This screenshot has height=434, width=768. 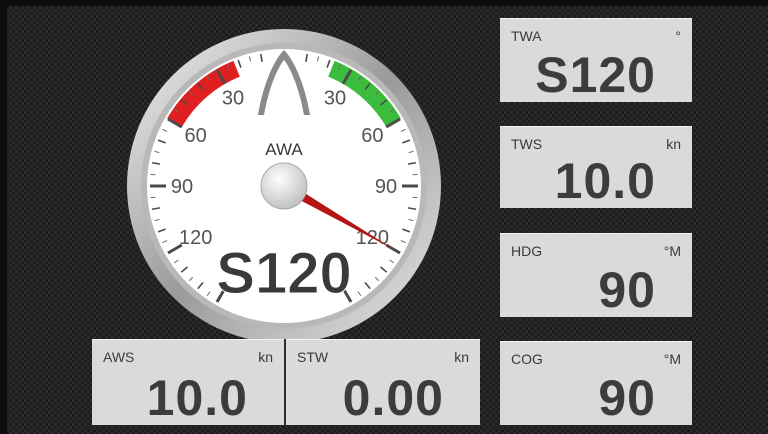 I want to click on tws-tile: TWS kn 10.0, so click(x=596, y=167).